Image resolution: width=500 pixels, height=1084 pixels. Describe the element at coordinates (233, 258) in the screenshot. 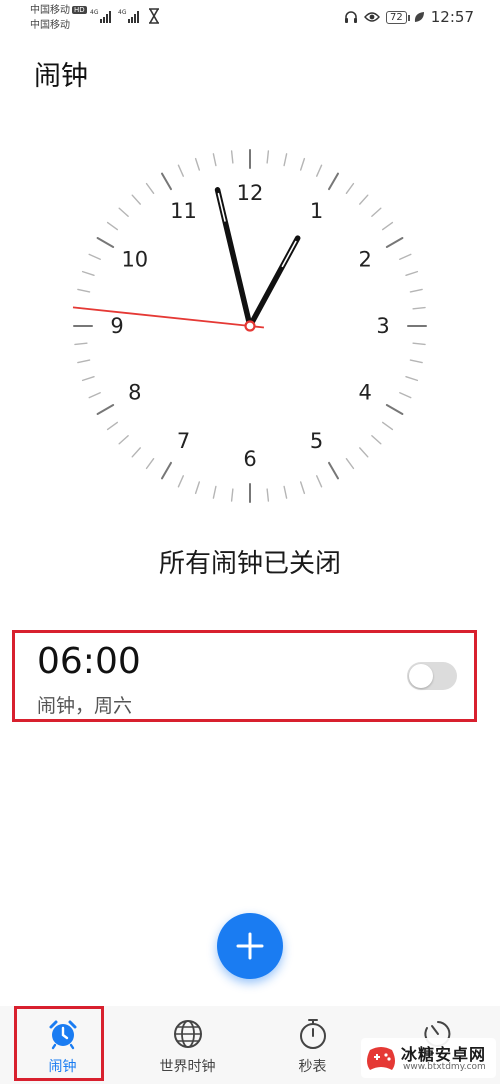

I see `minute-hand` at that location.